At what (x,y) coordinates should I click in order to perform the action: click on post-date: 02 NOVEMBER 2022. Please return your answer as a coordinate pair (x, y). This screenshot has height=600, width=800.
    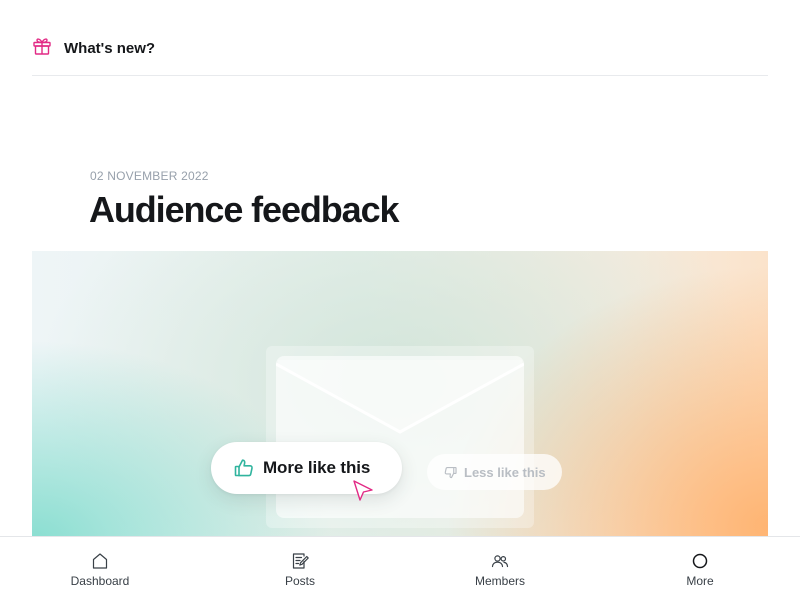
    Looking at the image, I should click on (149, 176).